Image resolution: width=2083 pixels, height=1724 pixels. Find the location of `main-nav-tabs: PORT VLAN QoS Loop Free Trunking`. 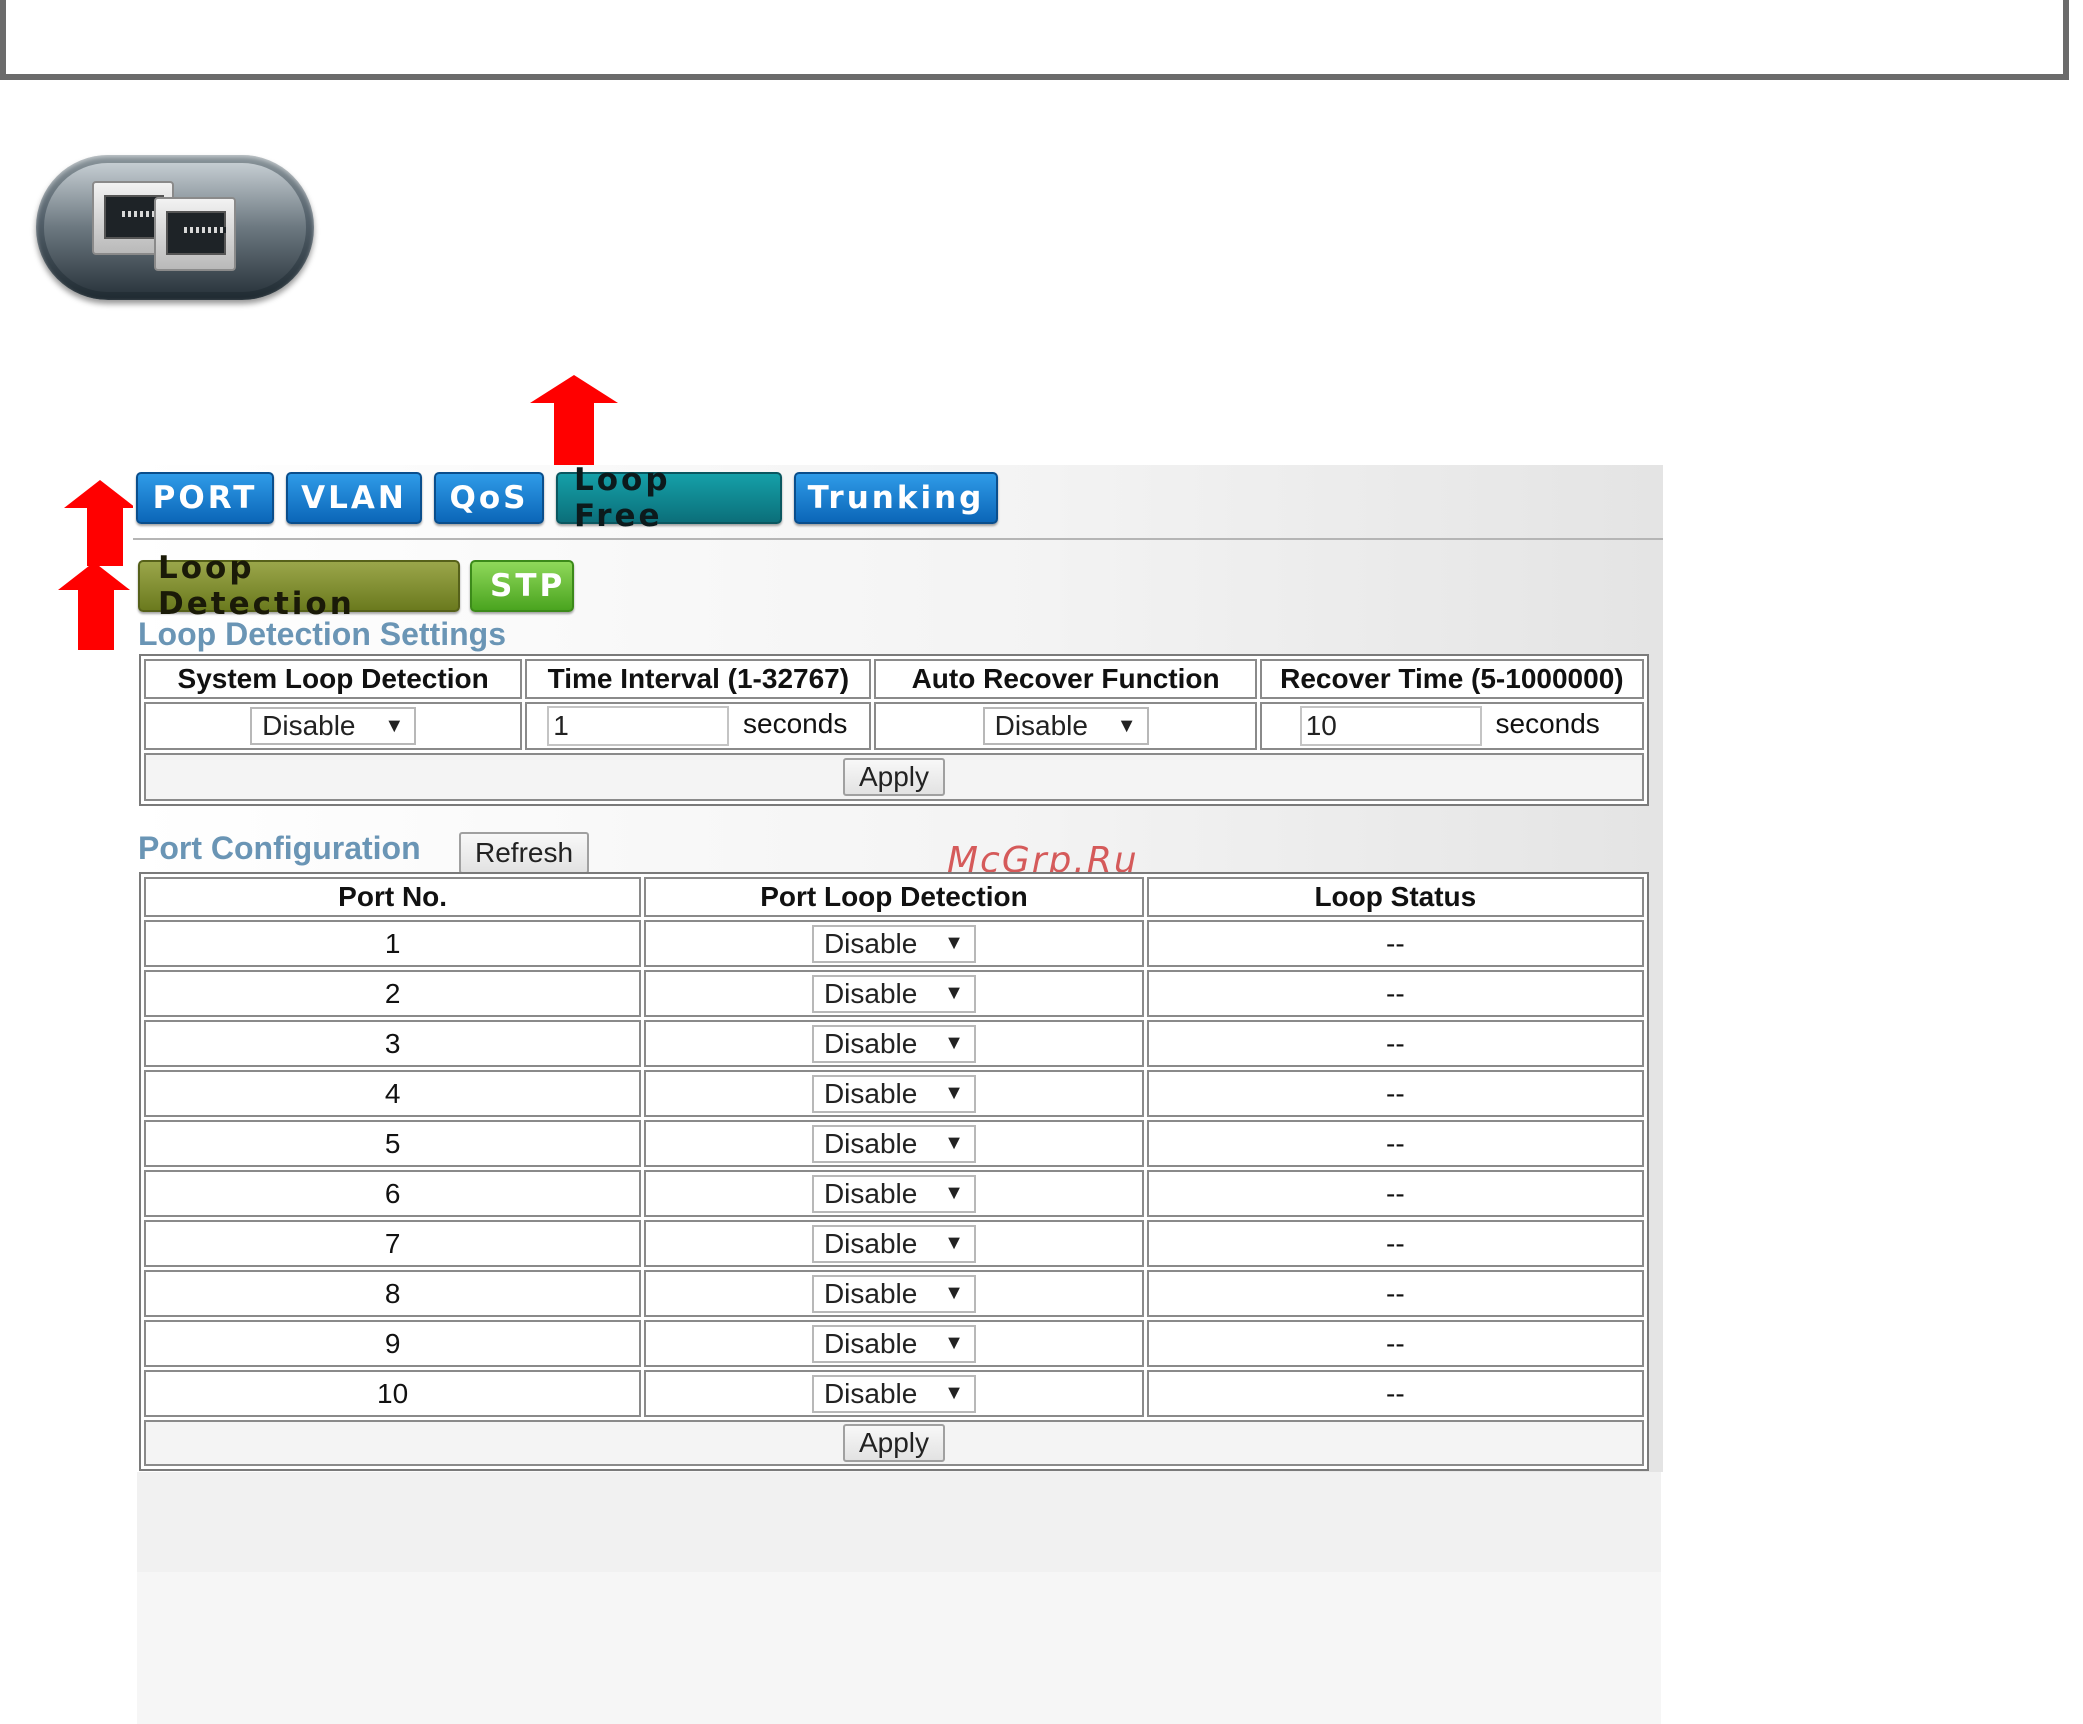

main-nav-tabs: PORT VLAN QoS Loop Free Trunking is located at coordinates (567, 498).